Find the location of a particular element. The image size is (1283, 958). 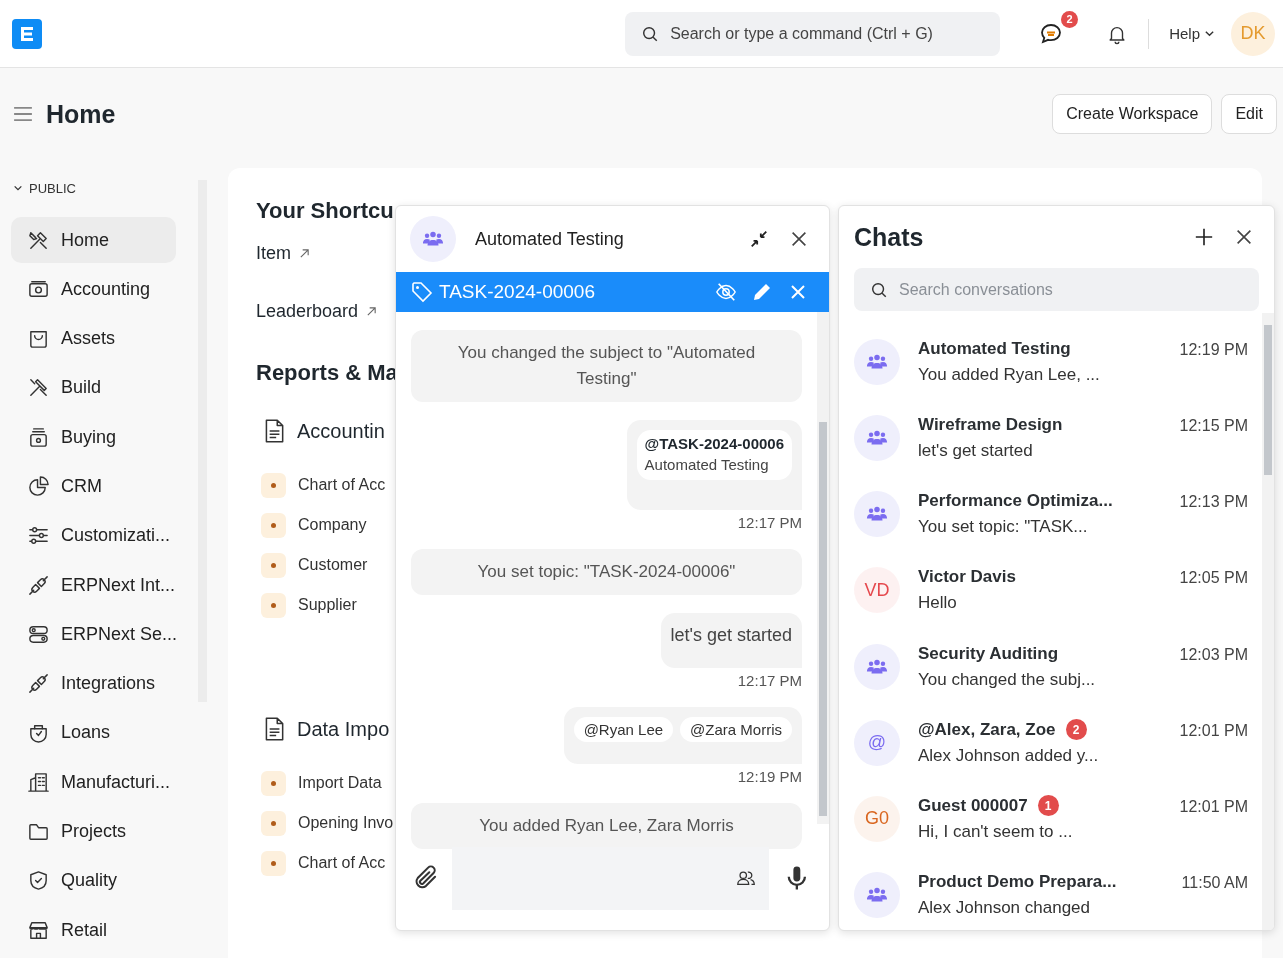

message-input is located at coordinates (610, 878).